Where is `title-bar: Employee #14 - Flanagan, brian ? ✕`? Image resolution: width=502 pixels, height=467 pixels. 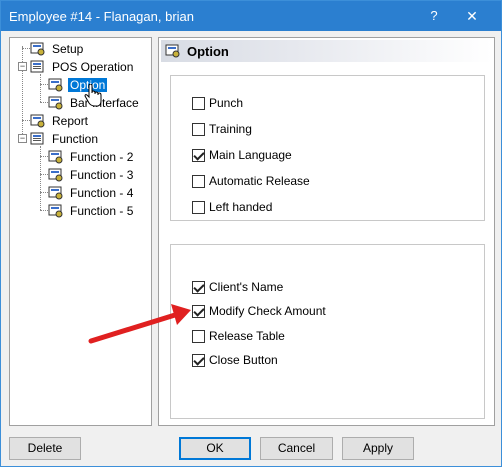
title-bar: Employee #14 - Flanagan, brian ? ✕ is located at coordinates (251, 16).